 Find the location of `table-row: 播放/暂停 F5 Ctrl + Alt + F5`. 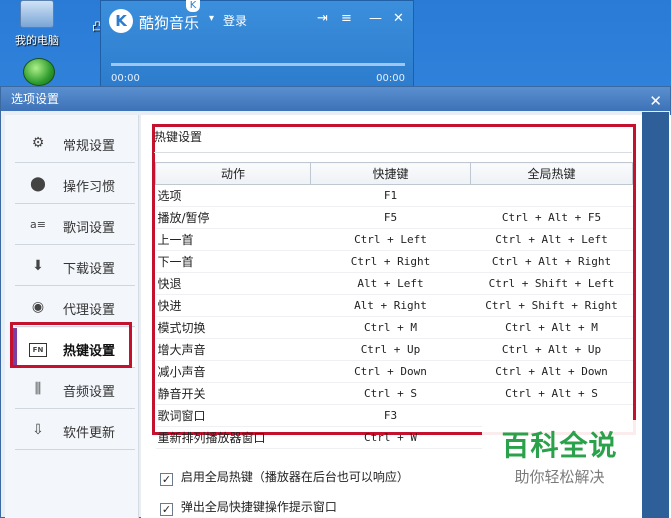

table-row: 播放/暂停 F5 Ctrl + Alt + F5 is located at coordinates (394, 217).